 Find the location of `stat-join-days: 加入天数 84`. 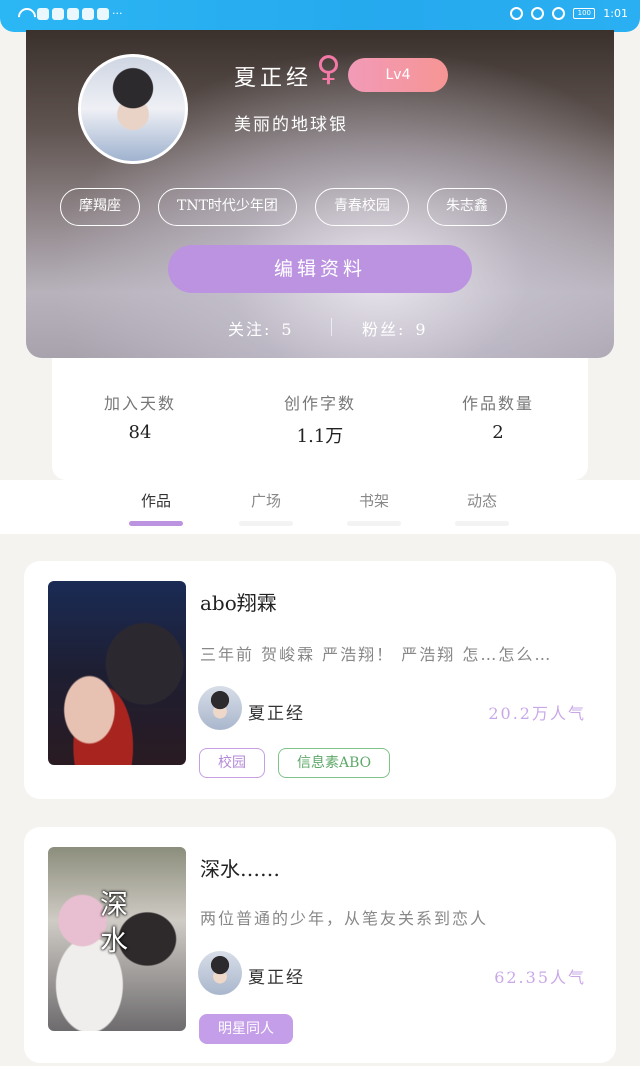

stat-join-days: 加入天数 84 is located at coordinates (140, 416).